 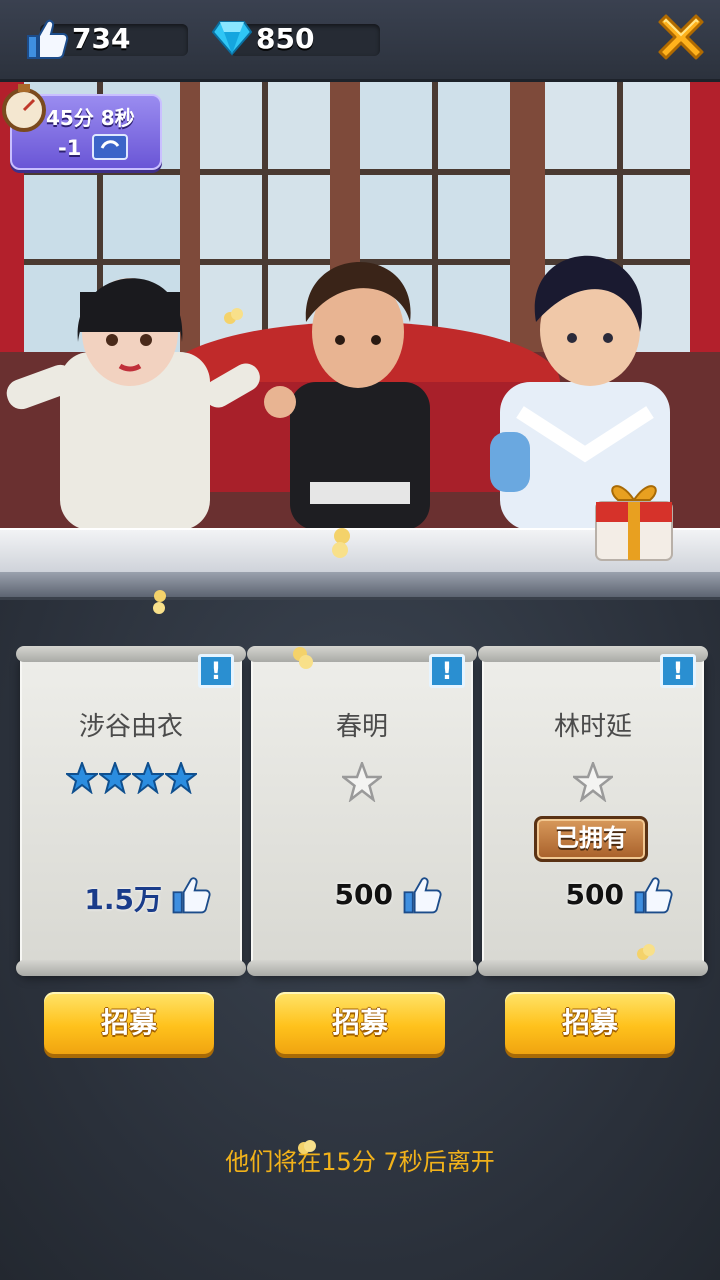 I want to click on card-name-1: 涉谷由衣, so click(x=130, y=727).